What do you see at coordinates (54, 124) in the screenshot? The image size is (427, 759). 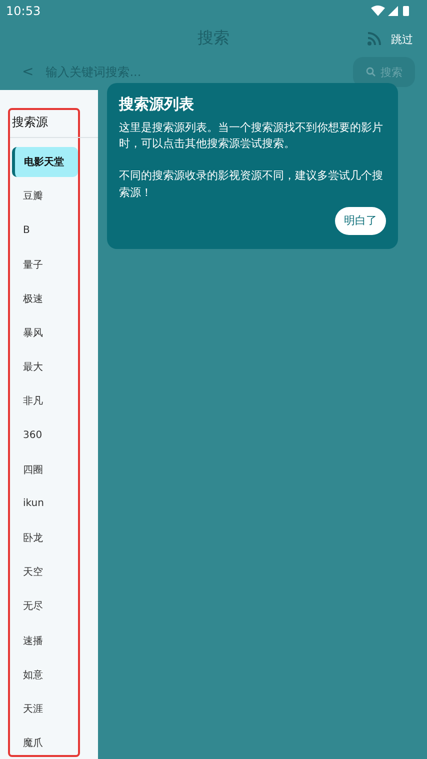 I see `sidebar-title: 搜索源` at bounding box center [54, 124].